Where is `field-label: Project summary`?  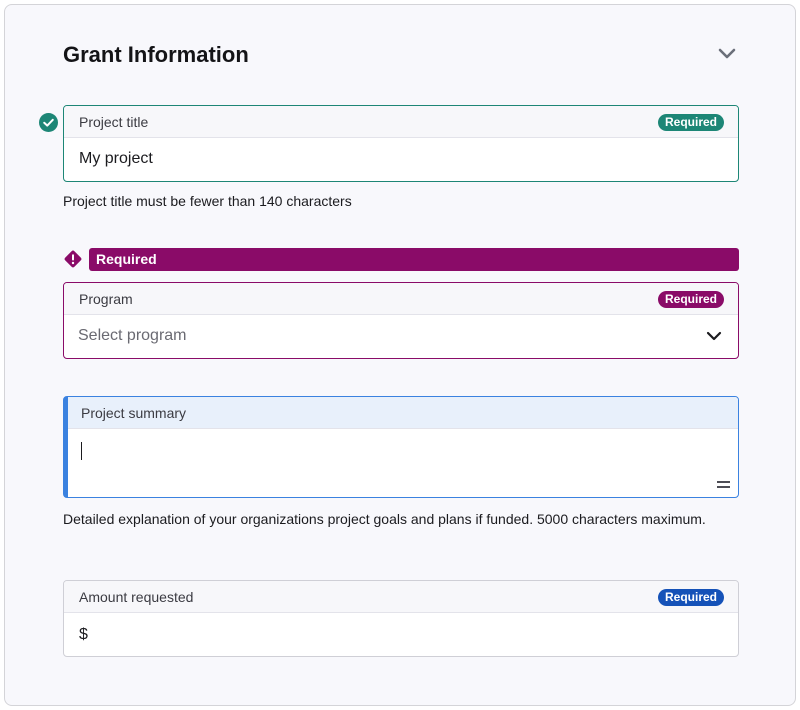 field-label: Project summary is located at coordinates (134, 413).